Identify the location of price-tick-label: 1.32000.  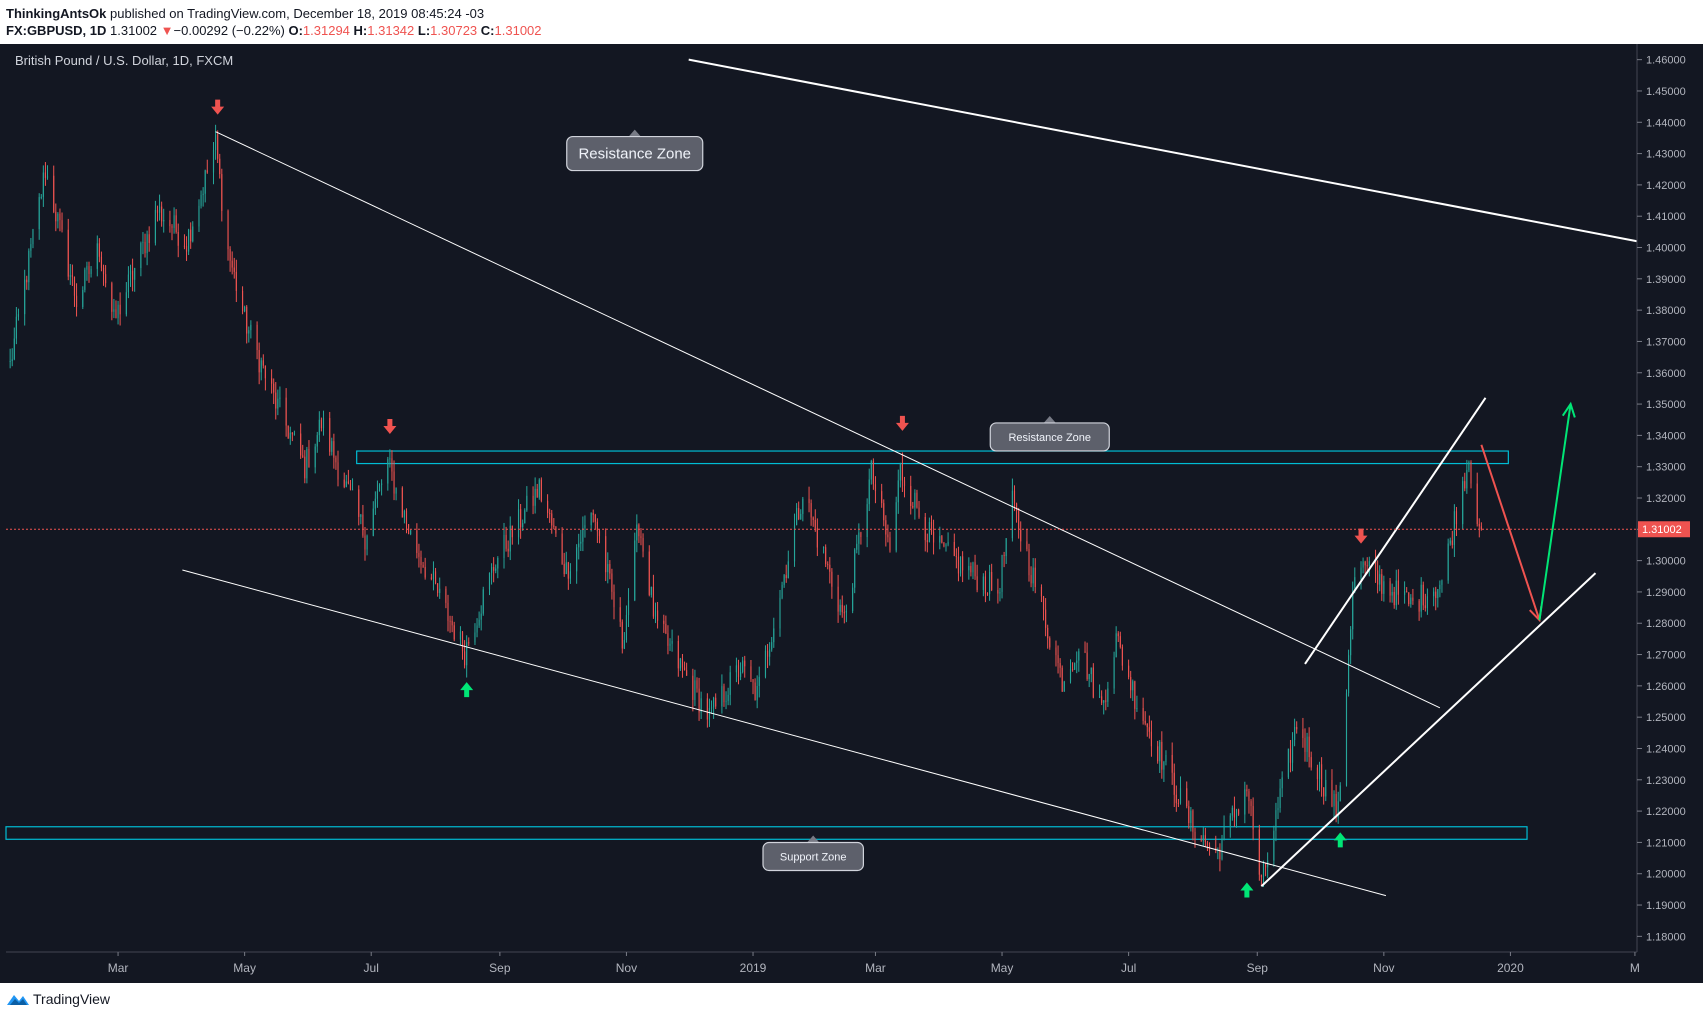
(1666, 499).